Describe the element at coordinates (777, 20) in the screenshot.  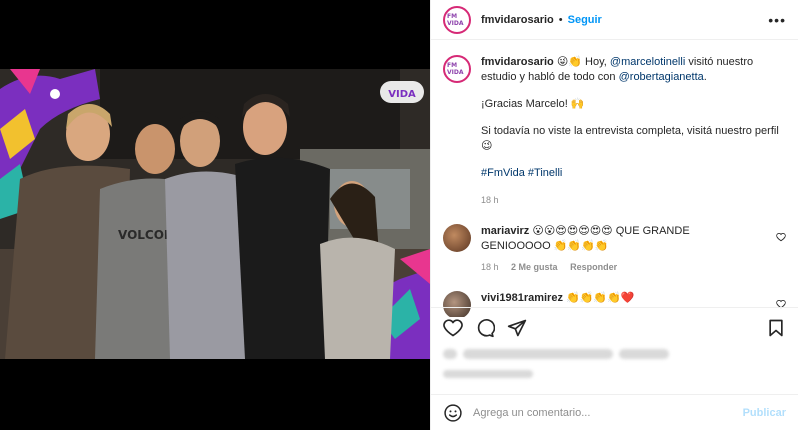
I see `more-options-icon: •••` at that location.